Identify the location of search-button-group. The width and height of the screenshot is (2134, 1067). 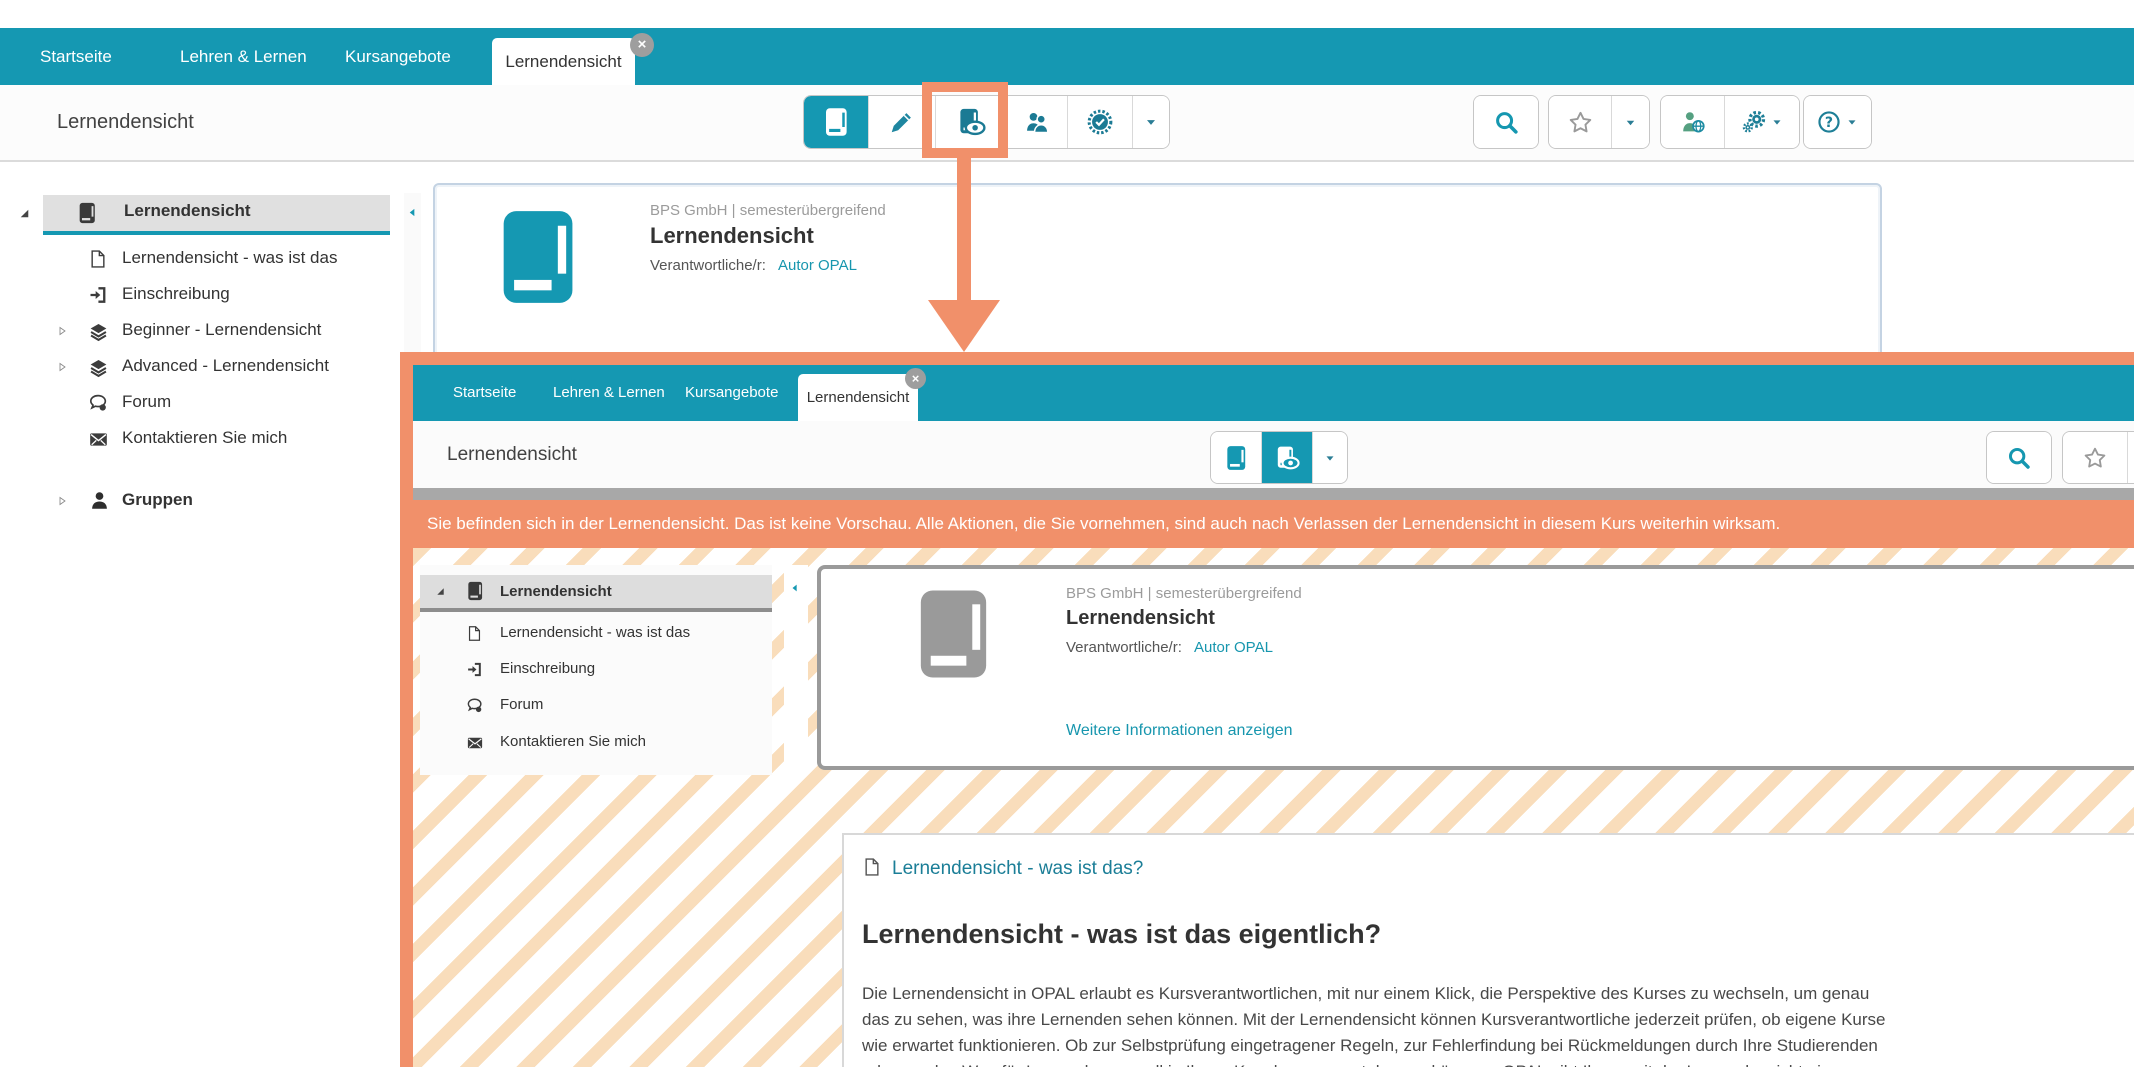
(2019, 457).